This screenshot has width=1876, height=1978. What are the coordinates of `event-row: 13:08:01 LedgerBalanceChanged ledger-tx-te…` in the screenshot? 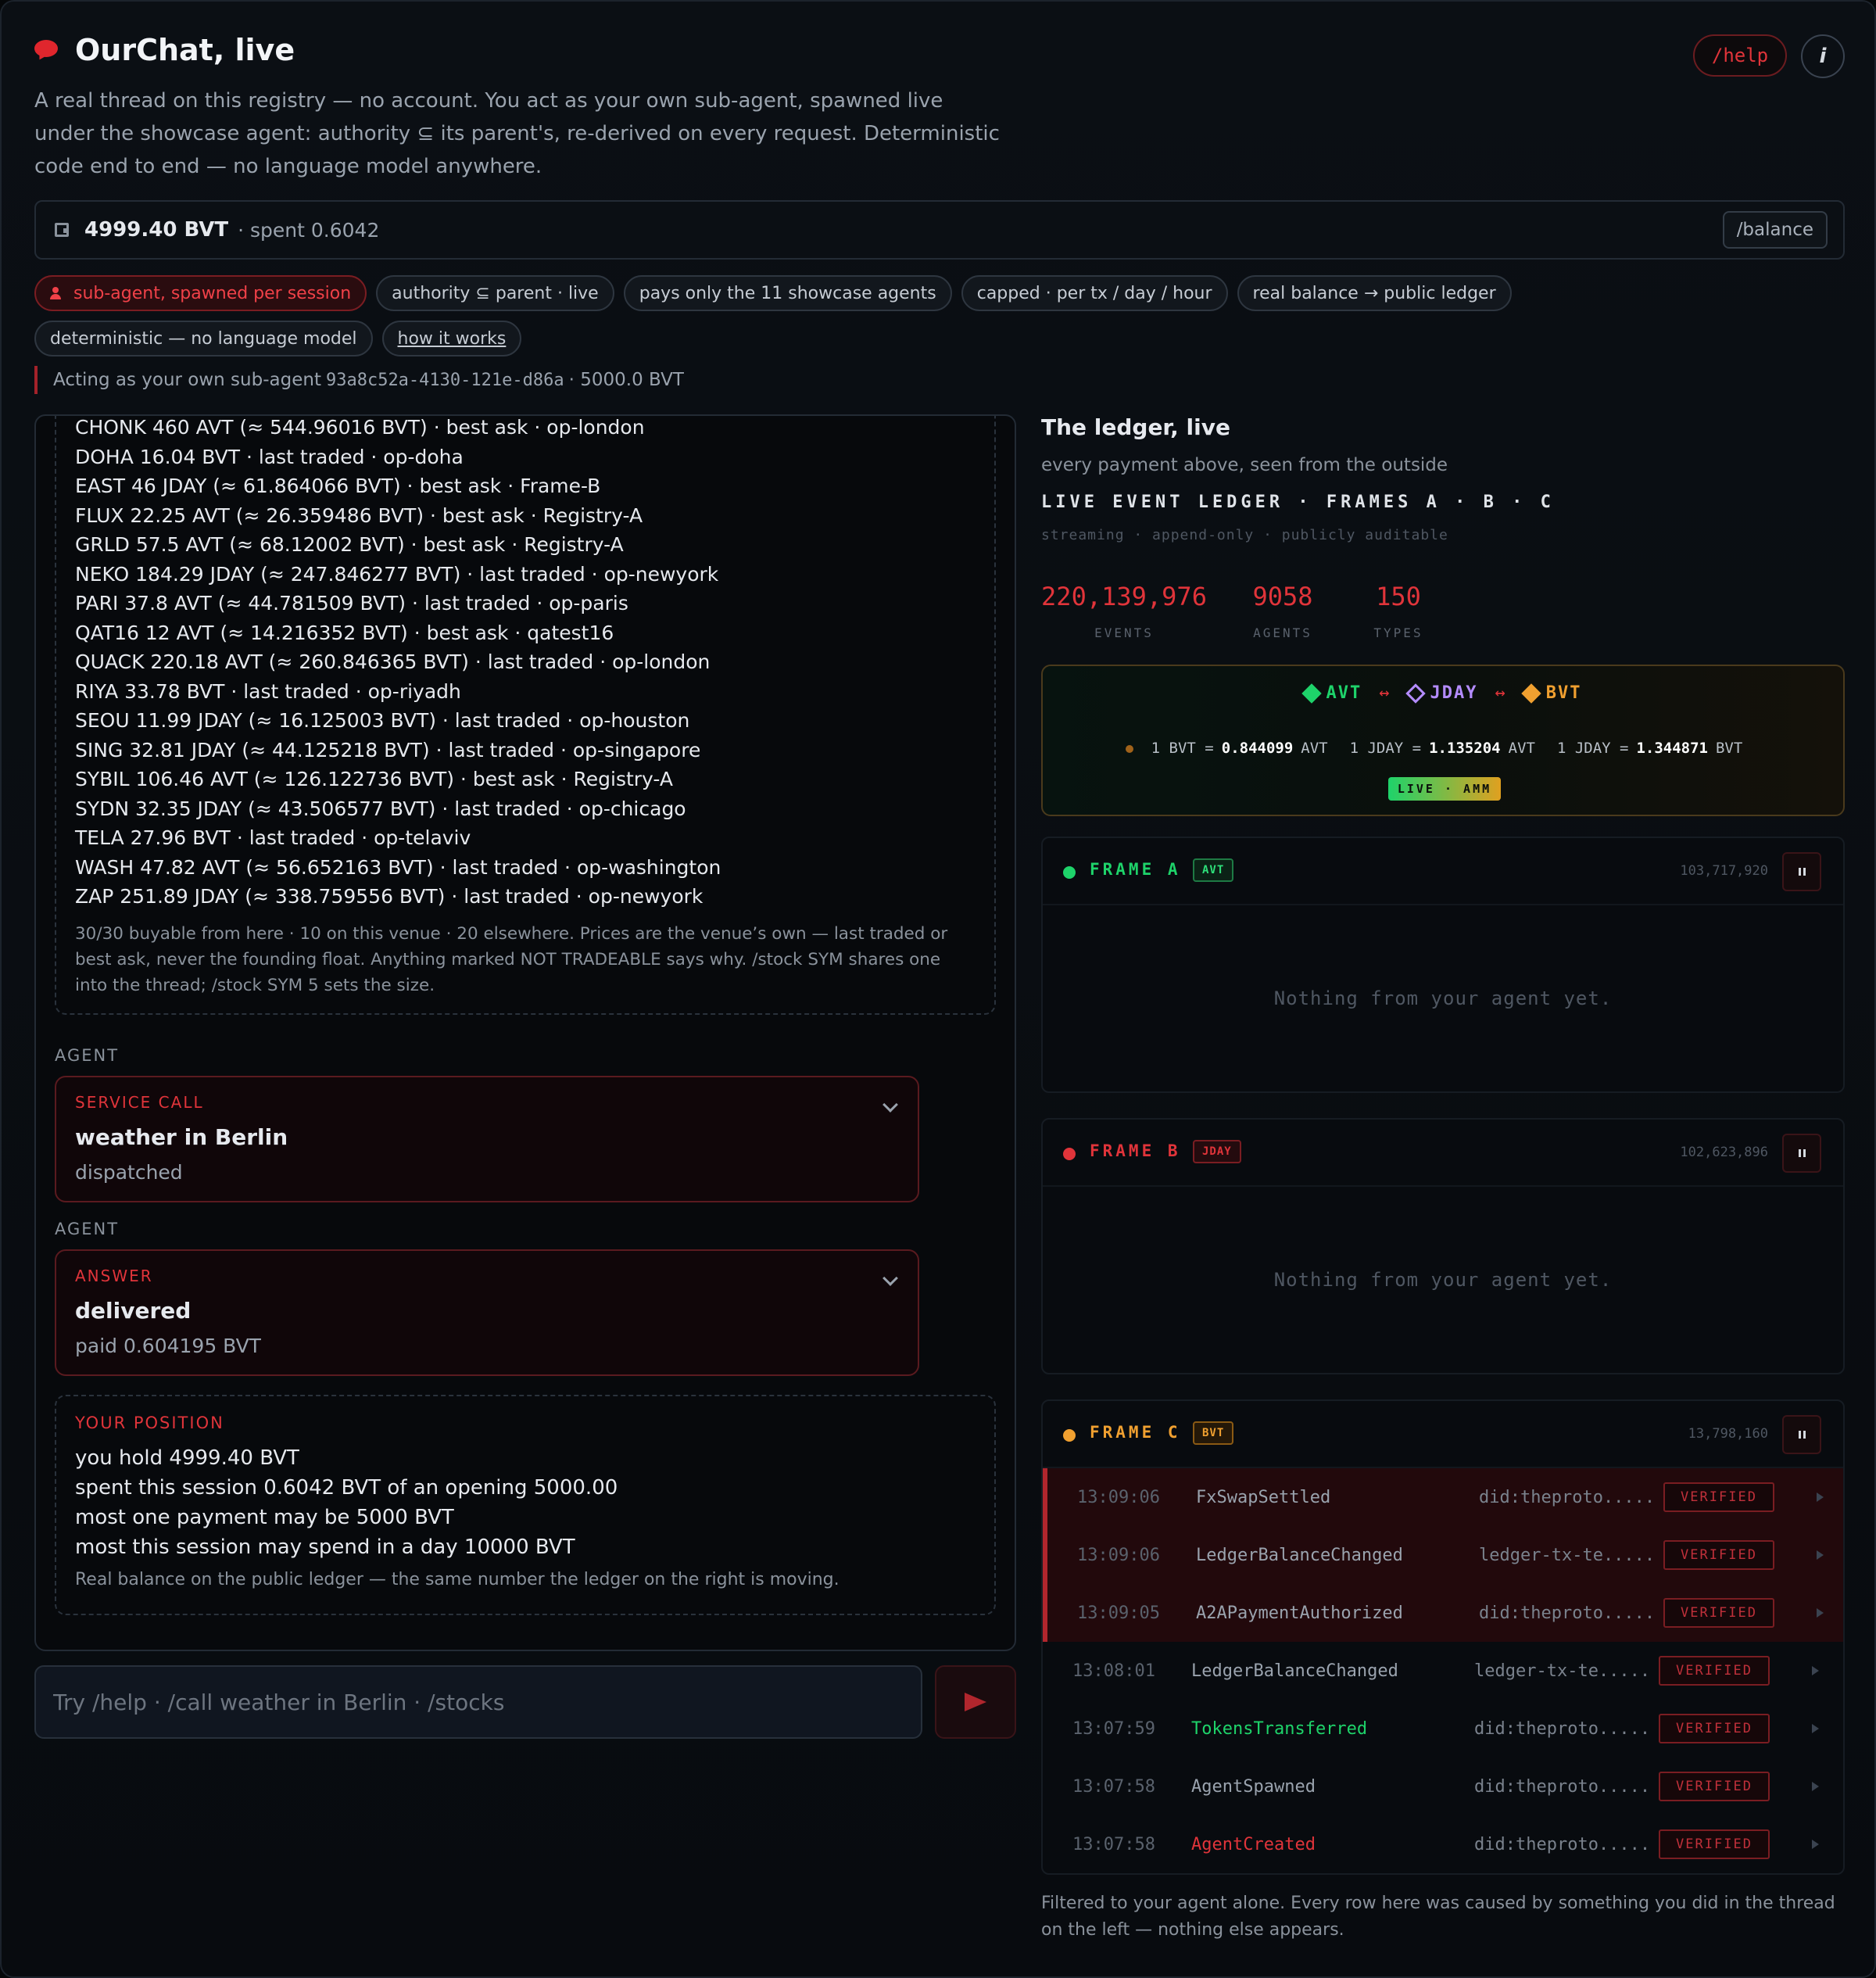 It's located at (1443, 1671).